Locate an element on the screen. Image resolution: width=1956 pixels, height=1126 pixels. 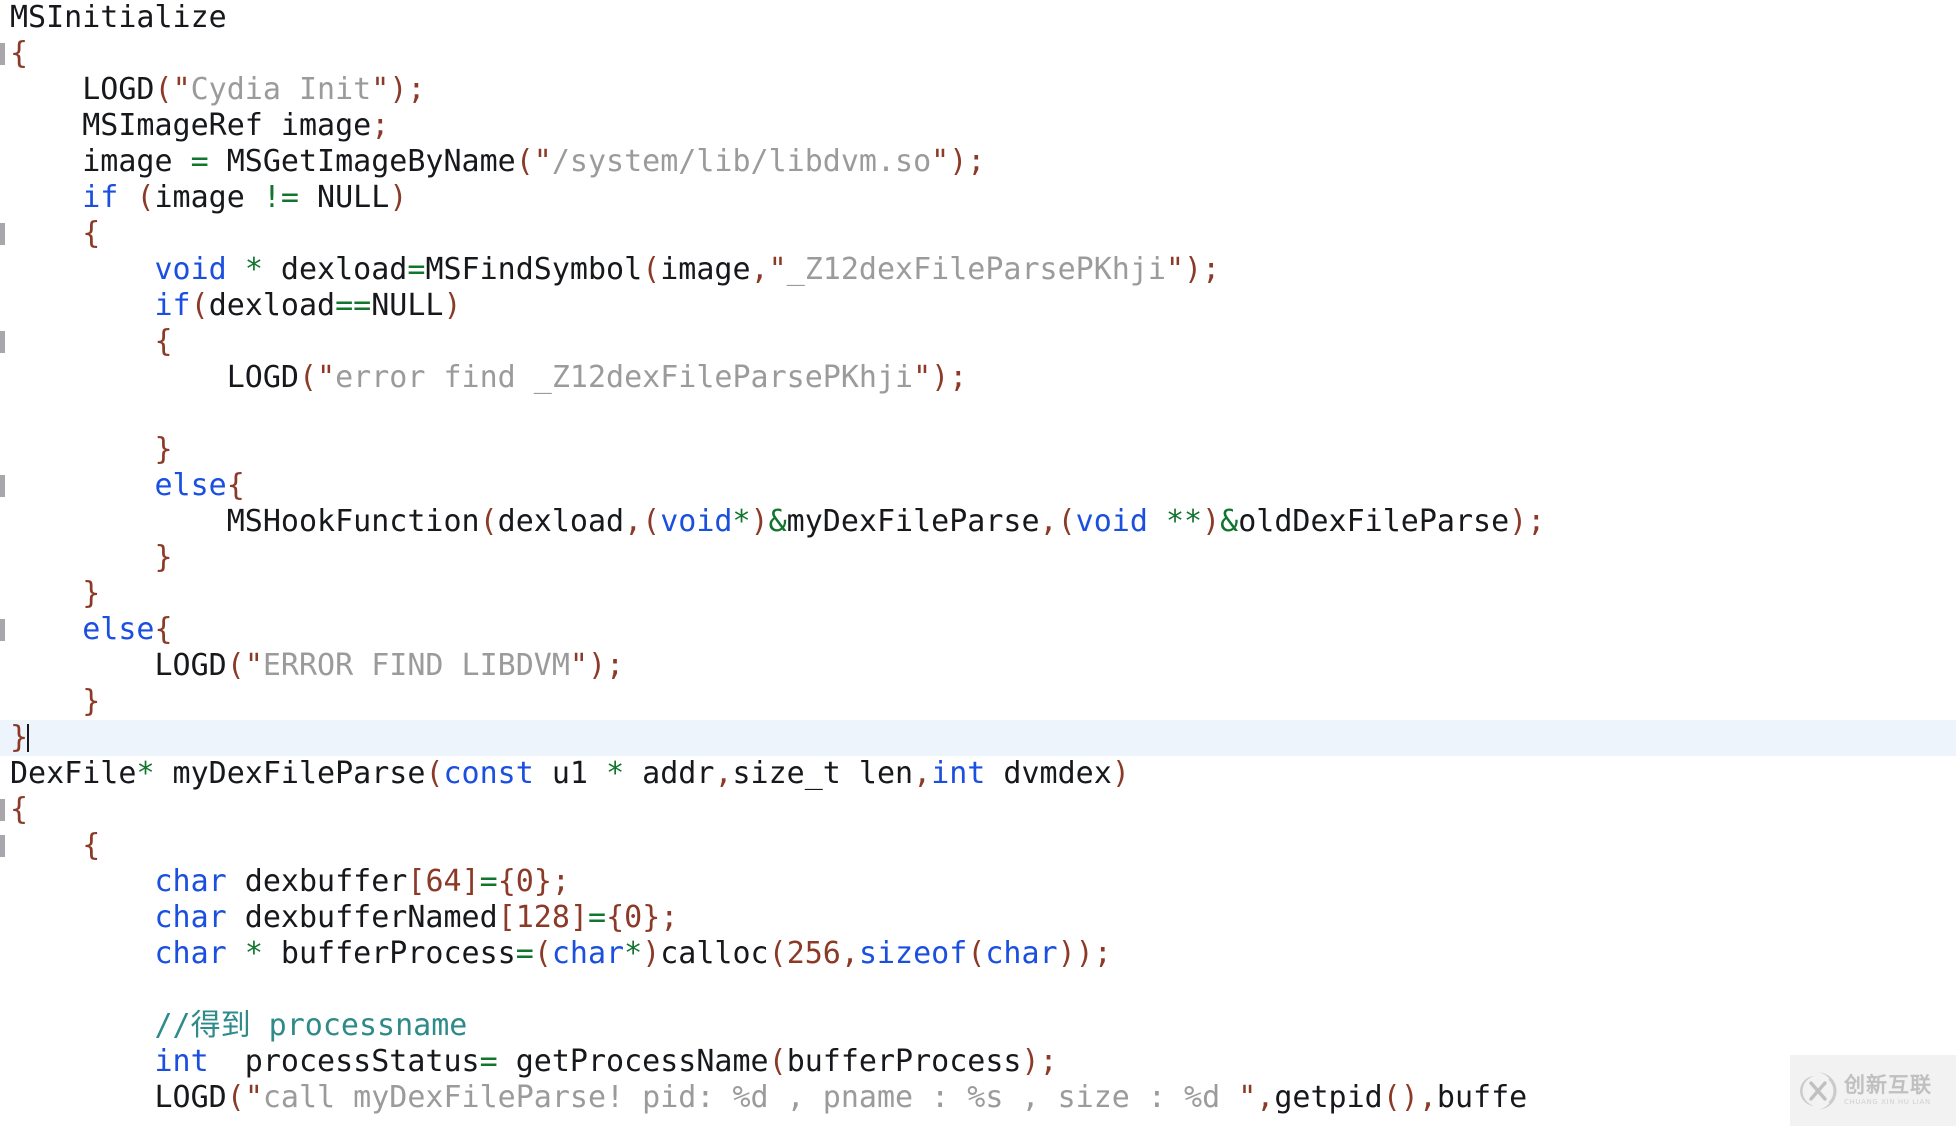
code-line: char dexbuffer[64]={0}; is located at coordinates (978, 882).